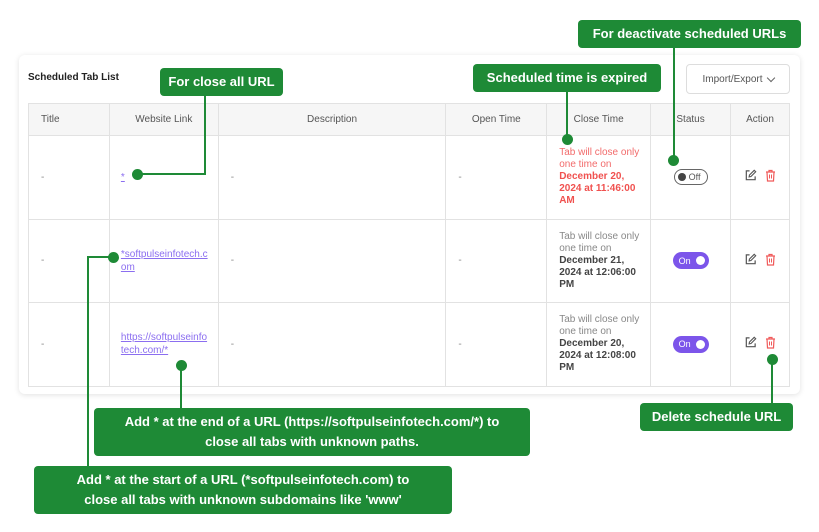  I want to click on import-export-dropdown: Import/Export, so click(738, 79).